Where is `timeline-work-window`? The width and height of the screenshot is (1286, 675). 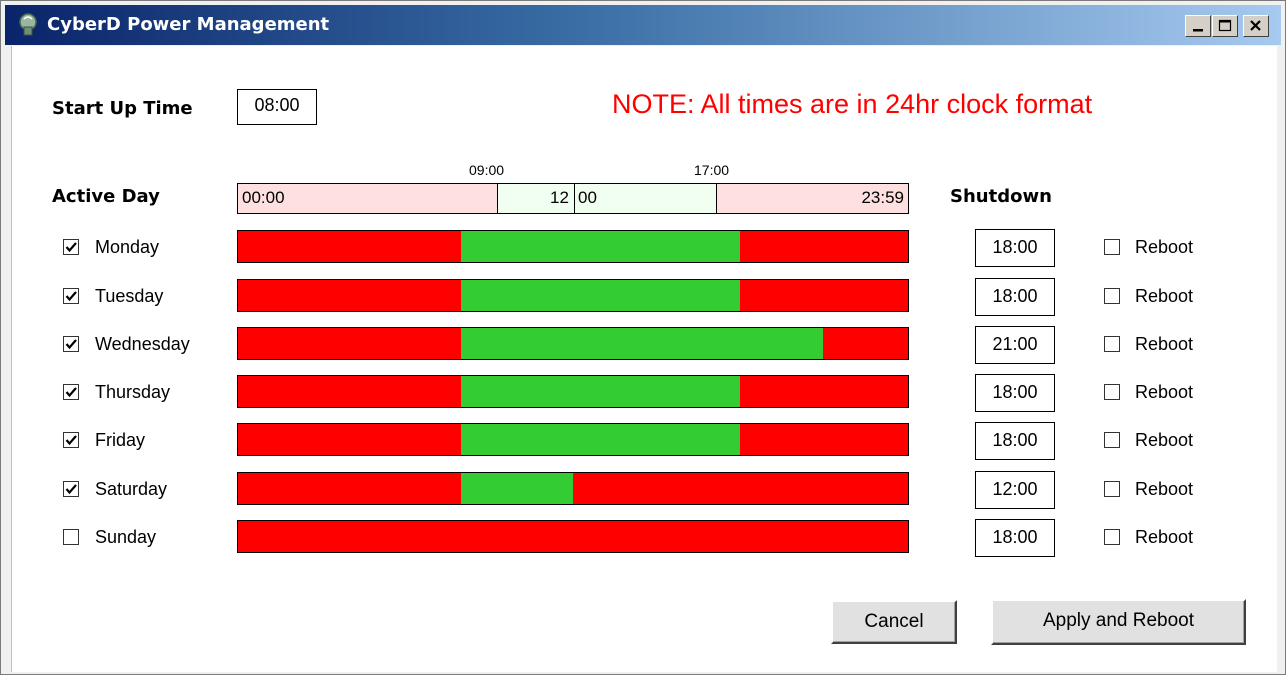
timeline-work-window is located at coordinates (607, 198).